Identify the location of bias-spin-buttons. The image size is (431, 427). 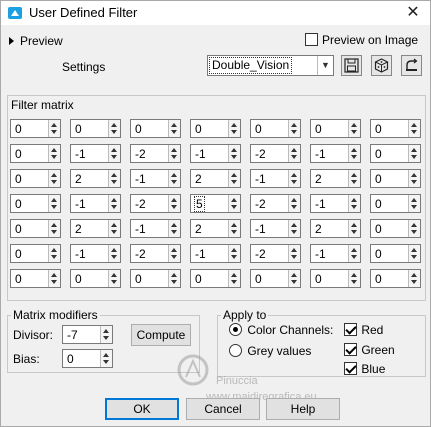
(106, 358).